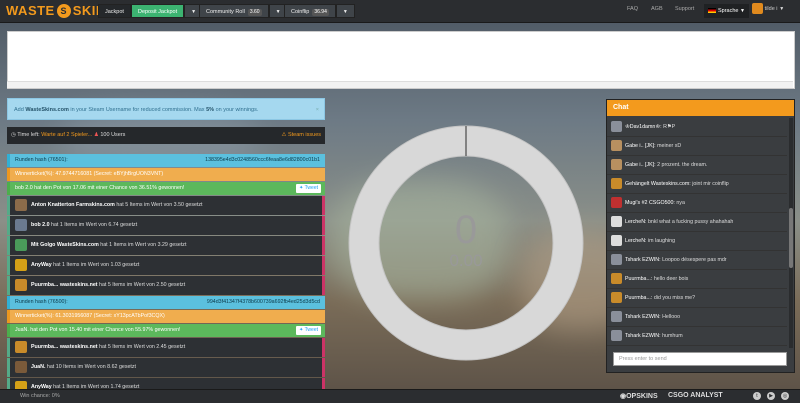 The image size is (800, 403). What do you see at coordinates (642, 396) in the screenshot?
I see `opskins-label: OPSKINS` at bounding box center [642, 396].